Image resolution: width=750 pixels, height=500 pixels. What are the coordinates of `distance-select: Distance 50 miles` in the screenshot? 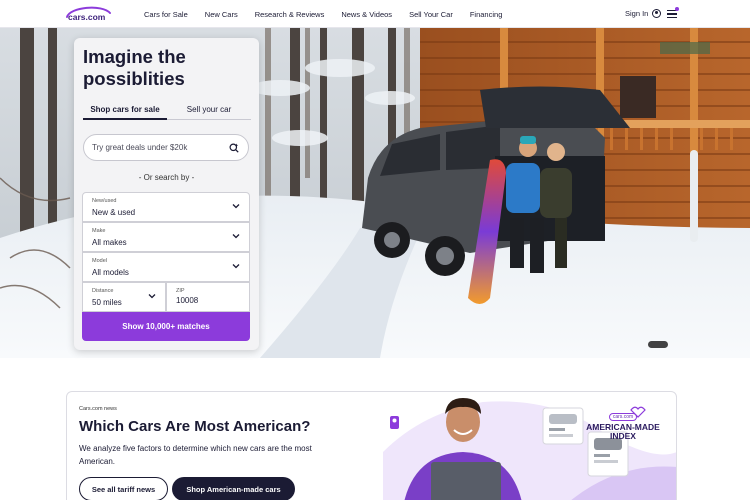 It's located at (124, 297).